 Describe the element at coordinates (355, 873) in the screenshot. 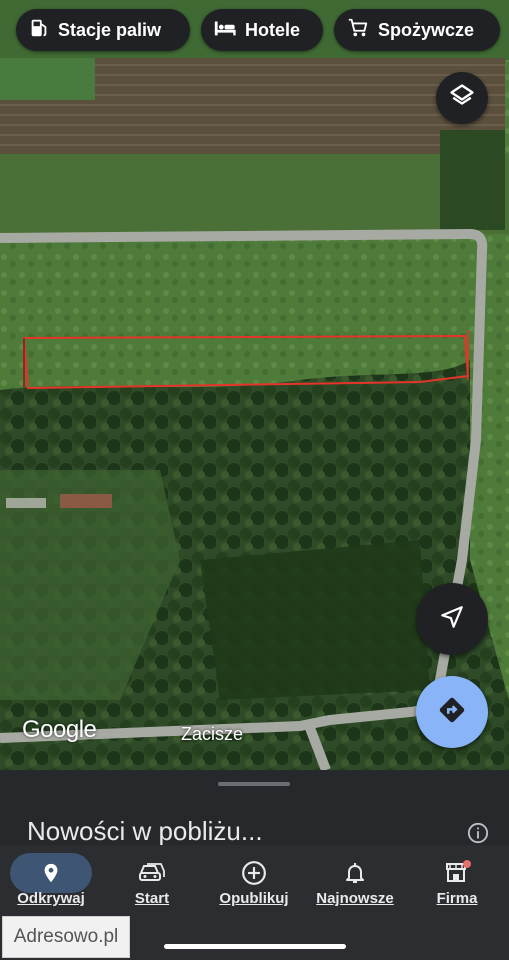

I see `bell-icon` at that location.